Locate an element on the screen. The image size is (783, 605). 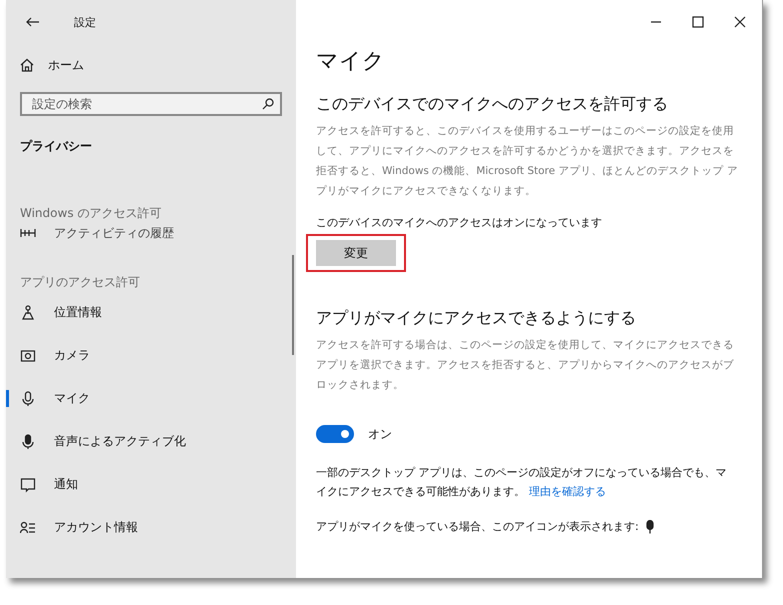
home-icon is located at coordinates (27, 65).